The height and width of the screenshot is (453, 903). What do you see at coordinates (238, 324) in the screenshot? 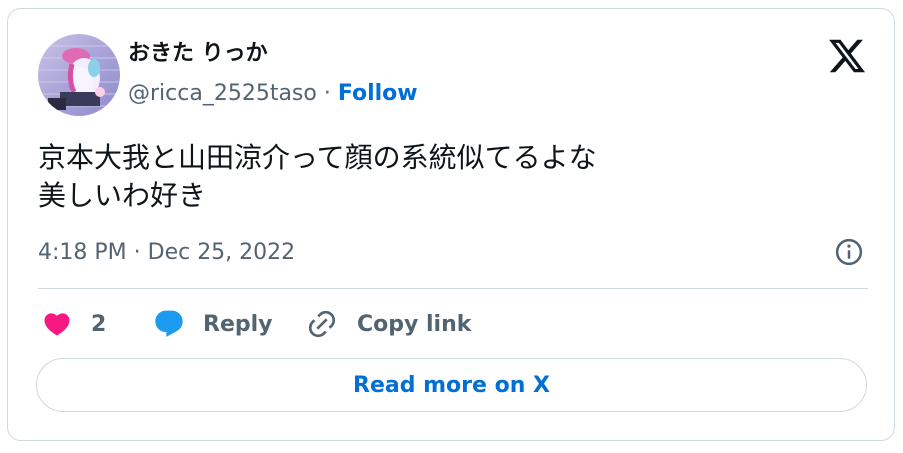
I see `reply-label: Reply` at bounding box center [238, 324].